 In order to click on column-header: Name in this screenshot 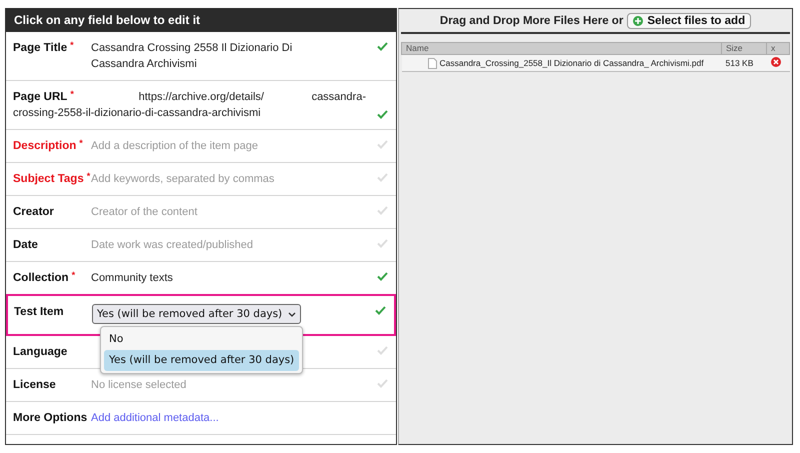, I will do `click(562, 48)`.